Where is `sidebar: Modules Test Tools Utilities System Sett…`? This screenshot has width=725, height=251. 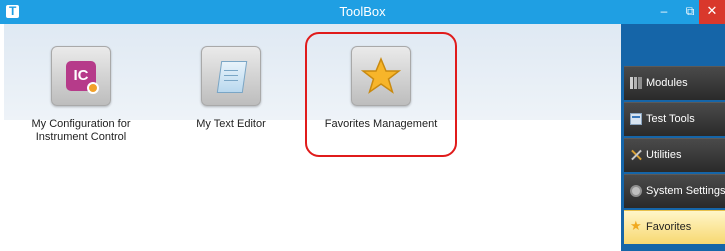
sidebar: Modules Test Tools Utilities System Sett… is located at coordinates (673, 137).